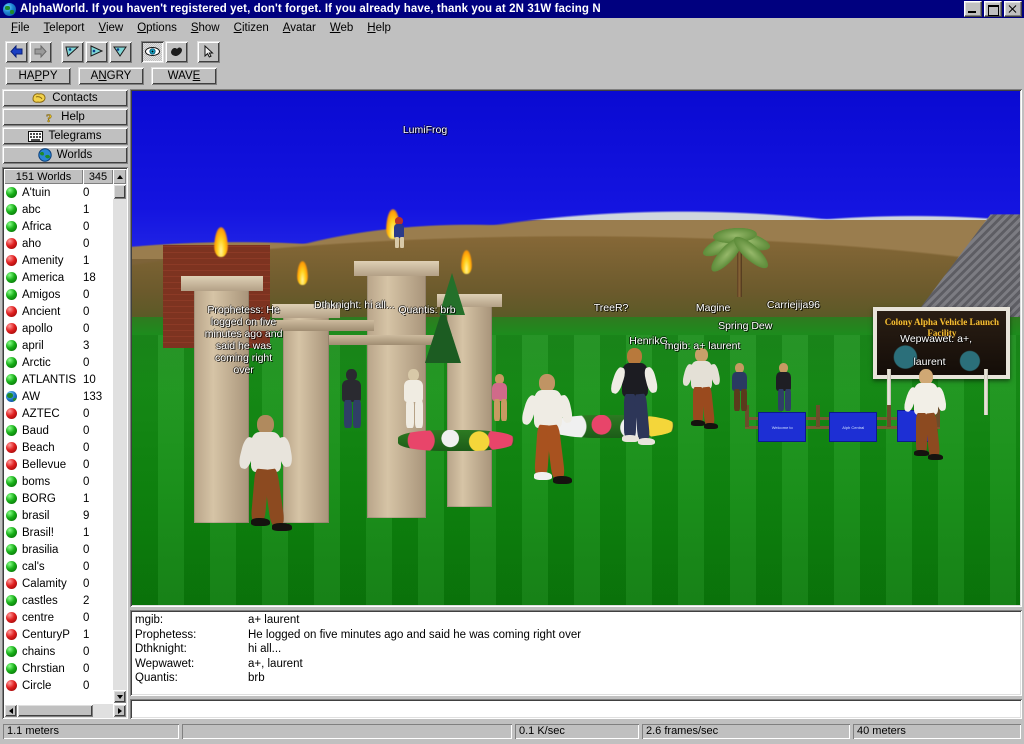 The width and height of the screenshot is (1024, 744). Describe the element at coordinates (58, 328) in the screenshot. I see `world-list-item: apollo 0` at that location.